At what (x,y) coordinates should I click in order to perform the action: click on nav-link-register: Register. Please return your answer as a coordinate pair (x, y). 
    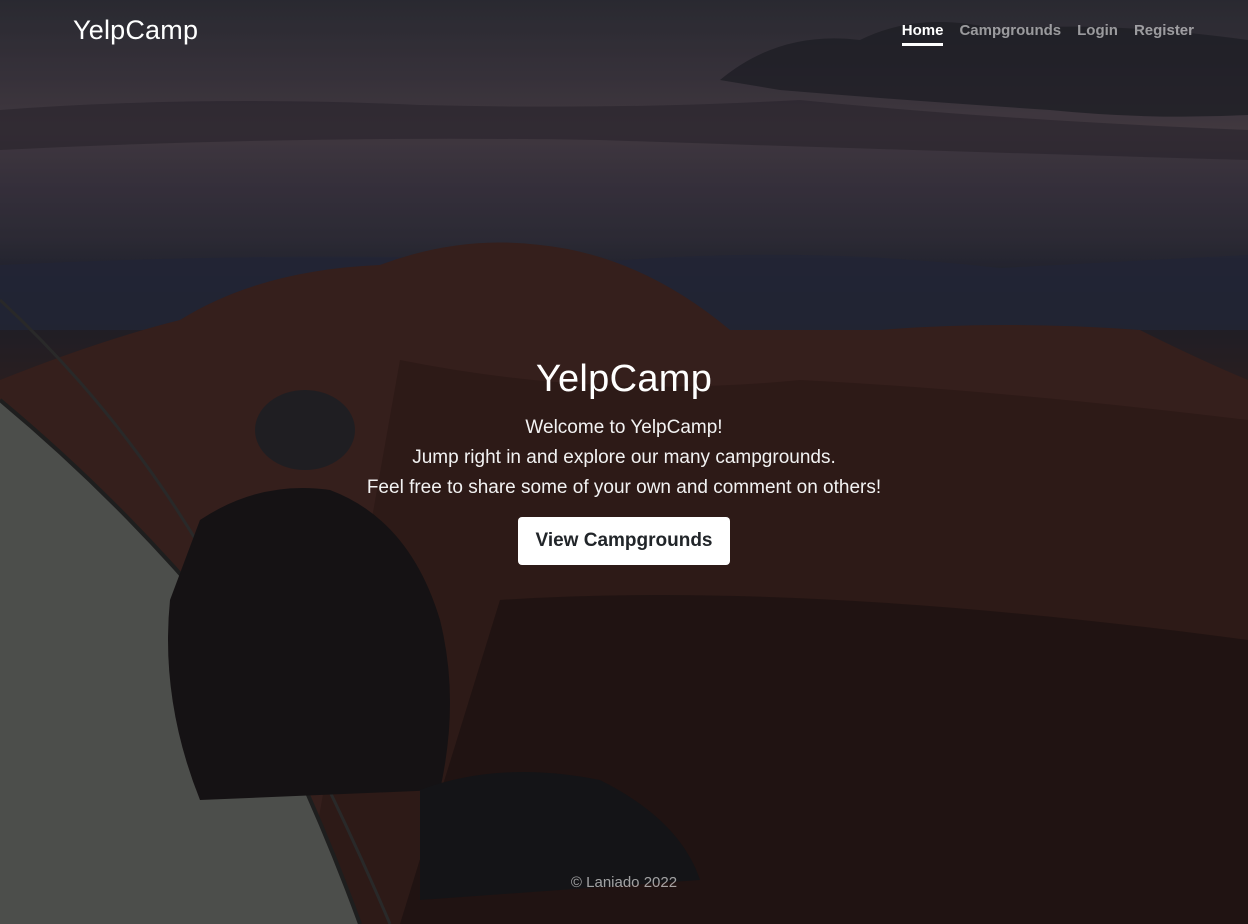
    Looking at the image, I should click on (1164, 34).